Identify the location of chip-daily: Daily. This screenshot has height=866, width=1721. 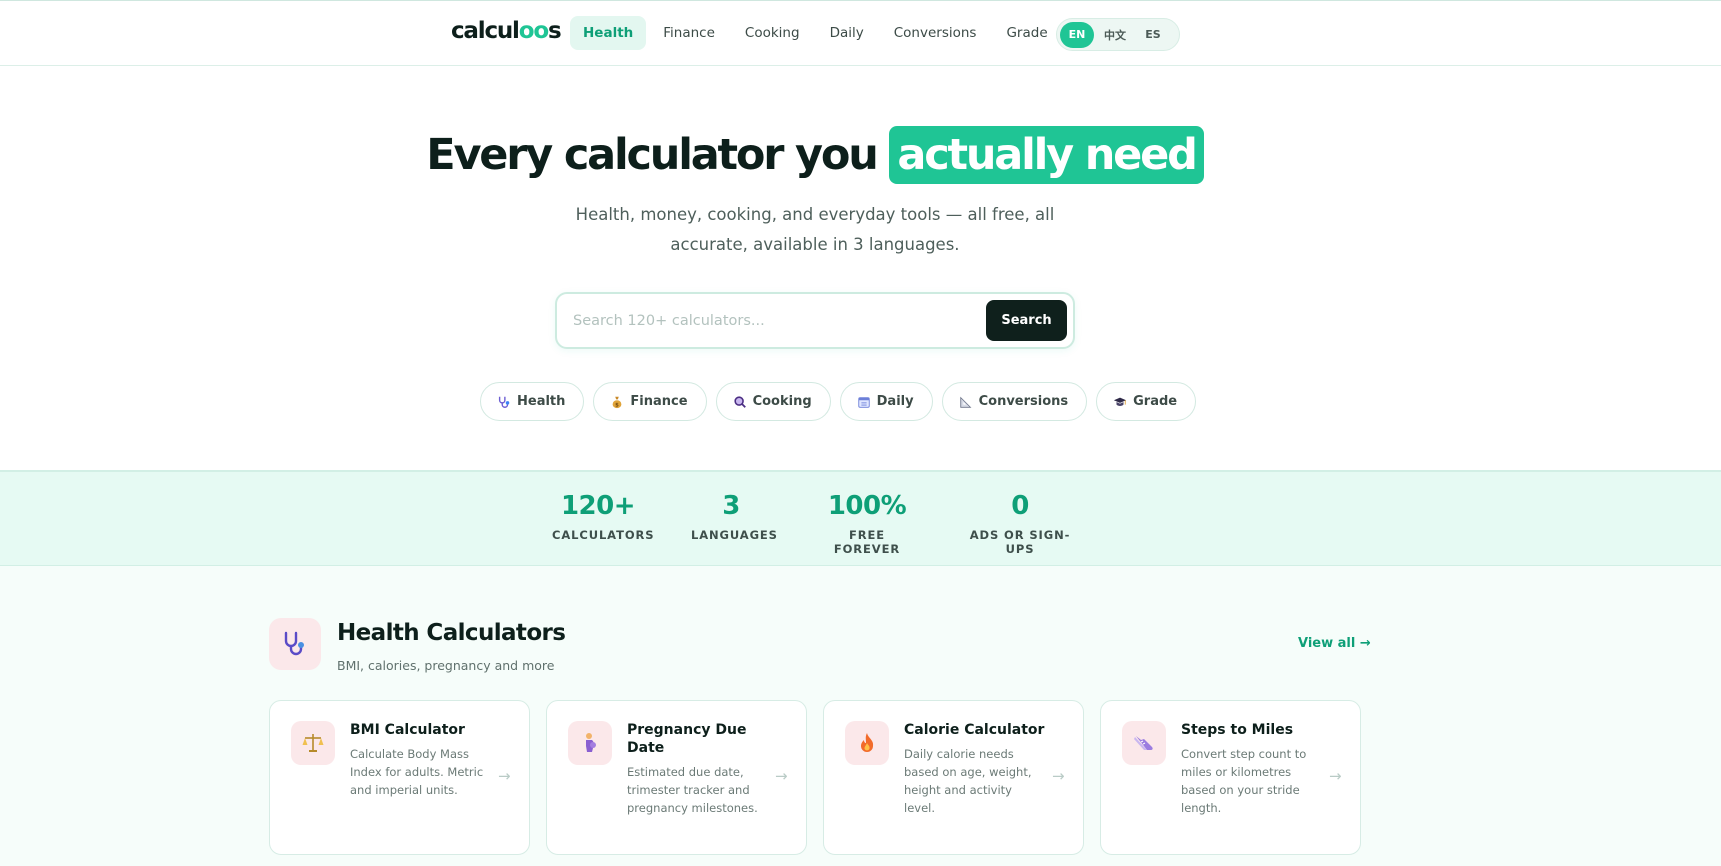
(886, 401).